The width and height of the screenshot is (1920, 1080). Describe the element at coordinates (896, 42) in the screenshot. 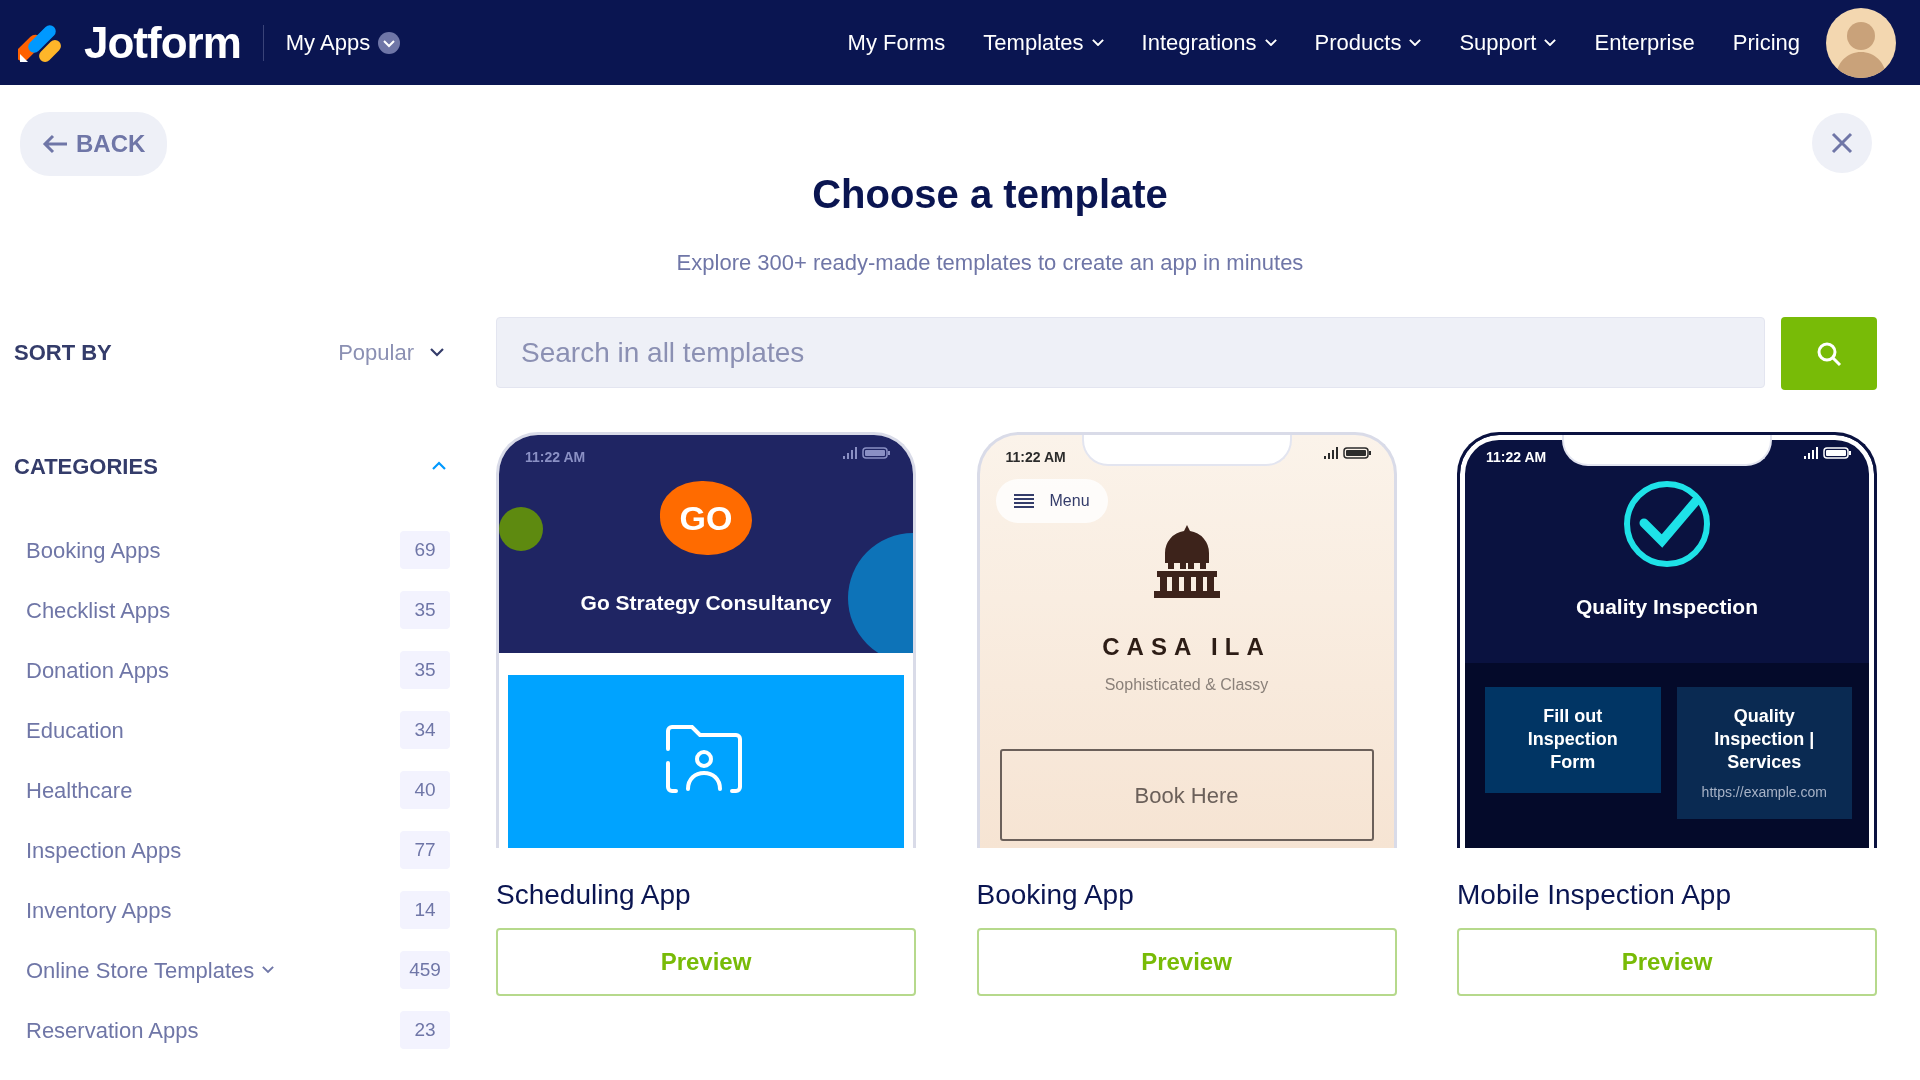

I see `nav-link: My Forms` at that location.